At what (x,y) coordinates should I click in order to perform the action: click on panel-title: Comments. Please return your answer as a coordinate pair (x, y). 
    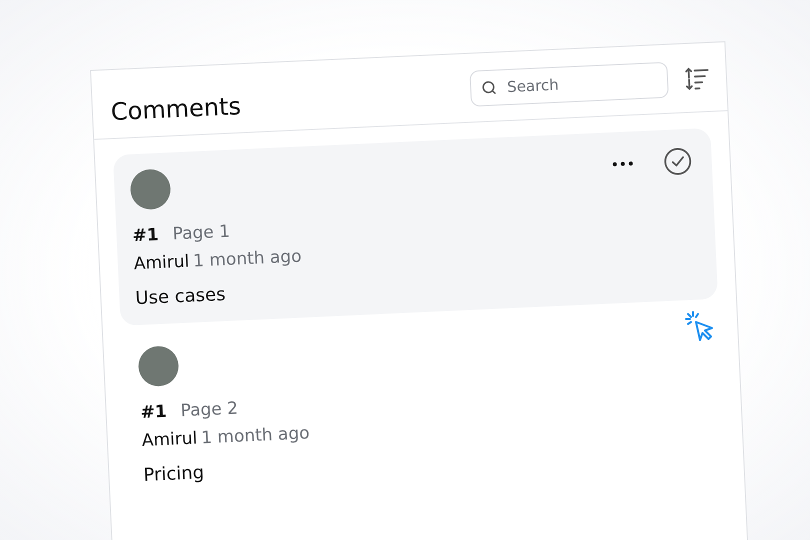
    Looking at the image, I should click on (176, 108).